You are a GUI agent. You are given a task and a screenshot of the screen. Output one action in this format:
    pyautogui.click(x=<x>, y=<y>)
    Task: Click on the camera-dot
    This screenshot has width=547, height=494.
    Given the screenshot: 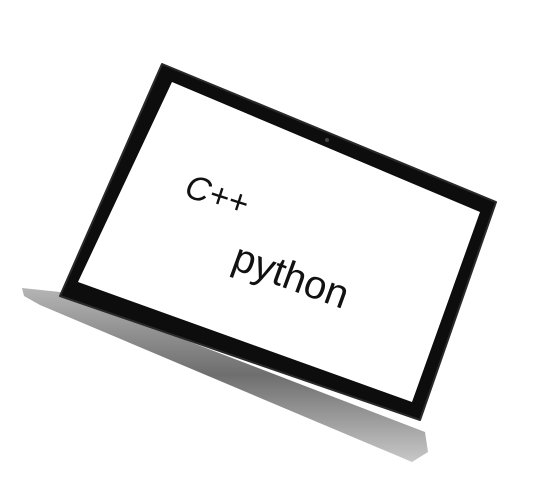 What is the action you would take?
    pyautogui.click(x=327, y=140)
    